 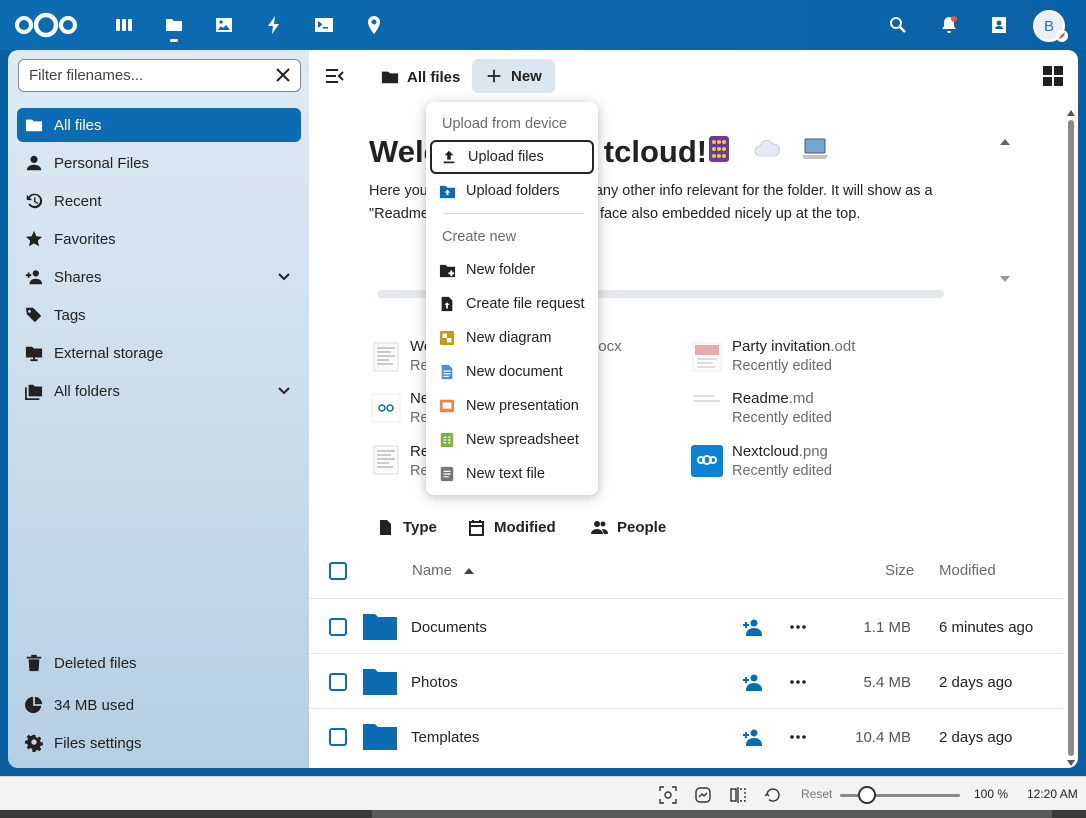 What do you see at coordinates (34, 201) in the screenshot?
I see `history-icon` at bounding box center [34, 201].